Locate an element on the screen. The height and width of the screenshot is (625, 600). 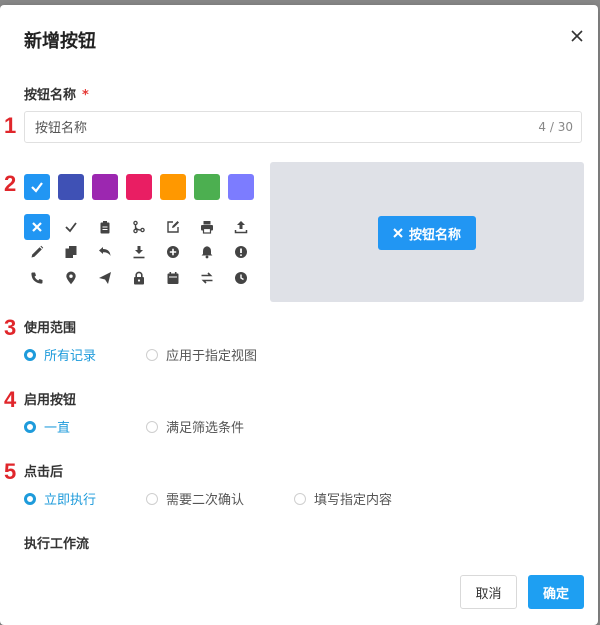
clock-icon is located at coordinates (241, 278).